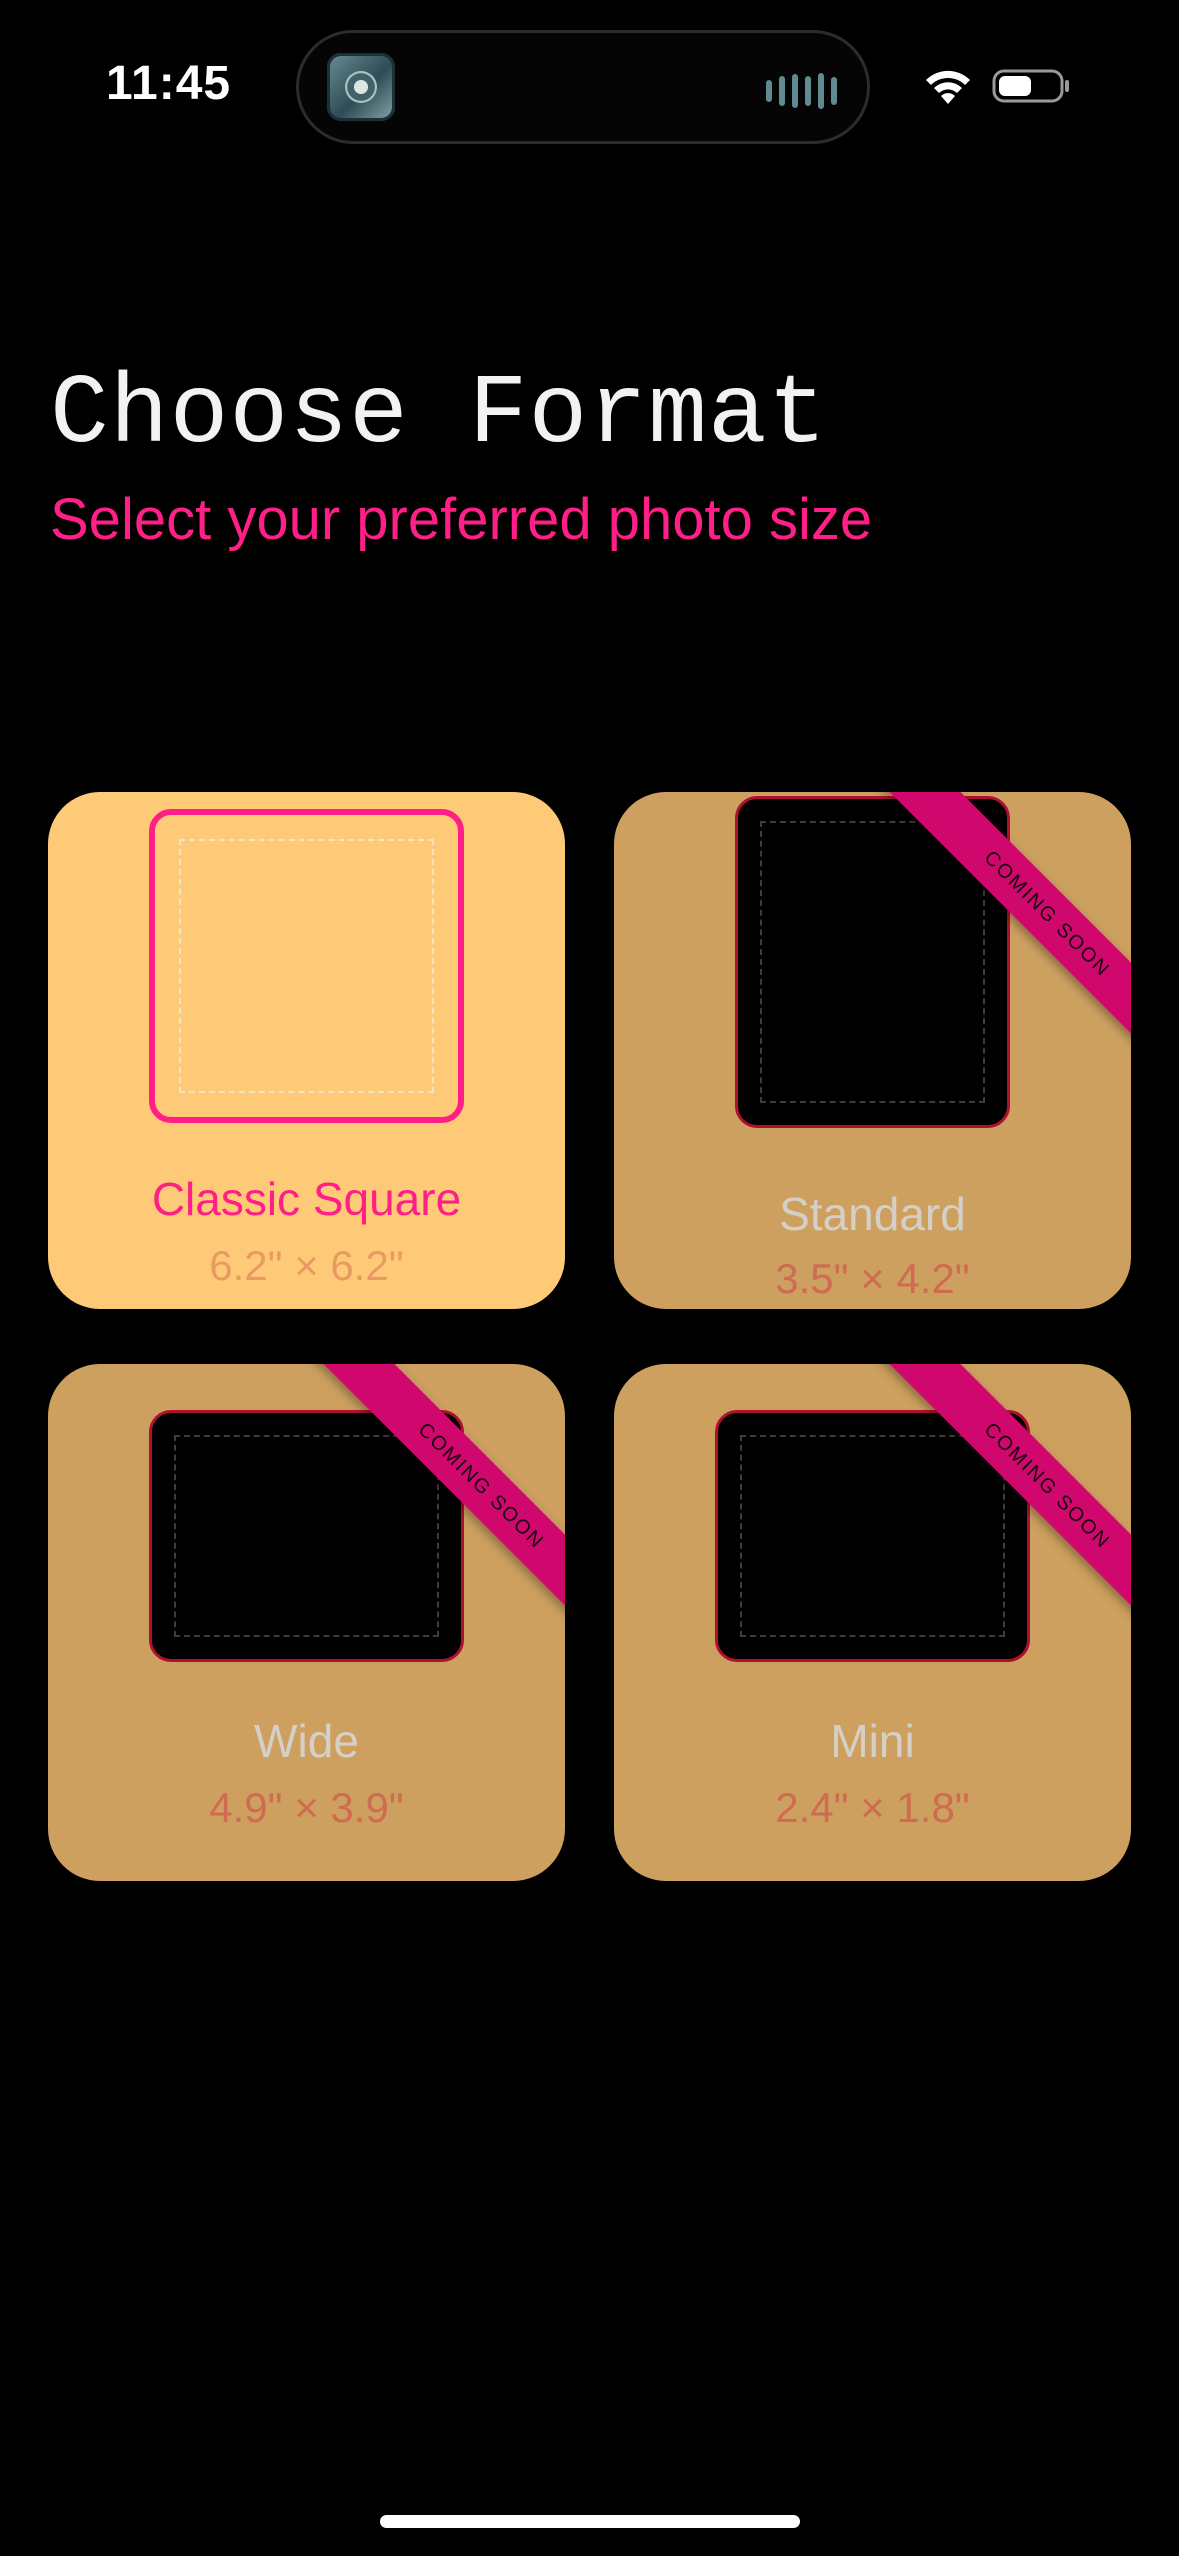  I want to click on format-card-standard: Standard 3.5" × 4.2" COMING SOON, so click(872, 1050).